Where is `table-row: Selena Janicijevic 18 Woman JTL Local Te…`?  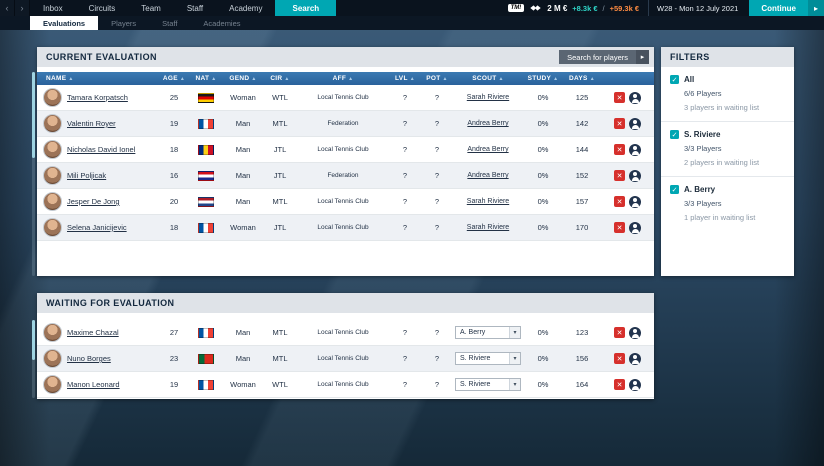
table-row: Selena Janicijevic 18 Woman JTL Local Te… is located at coordinates (345, 228).